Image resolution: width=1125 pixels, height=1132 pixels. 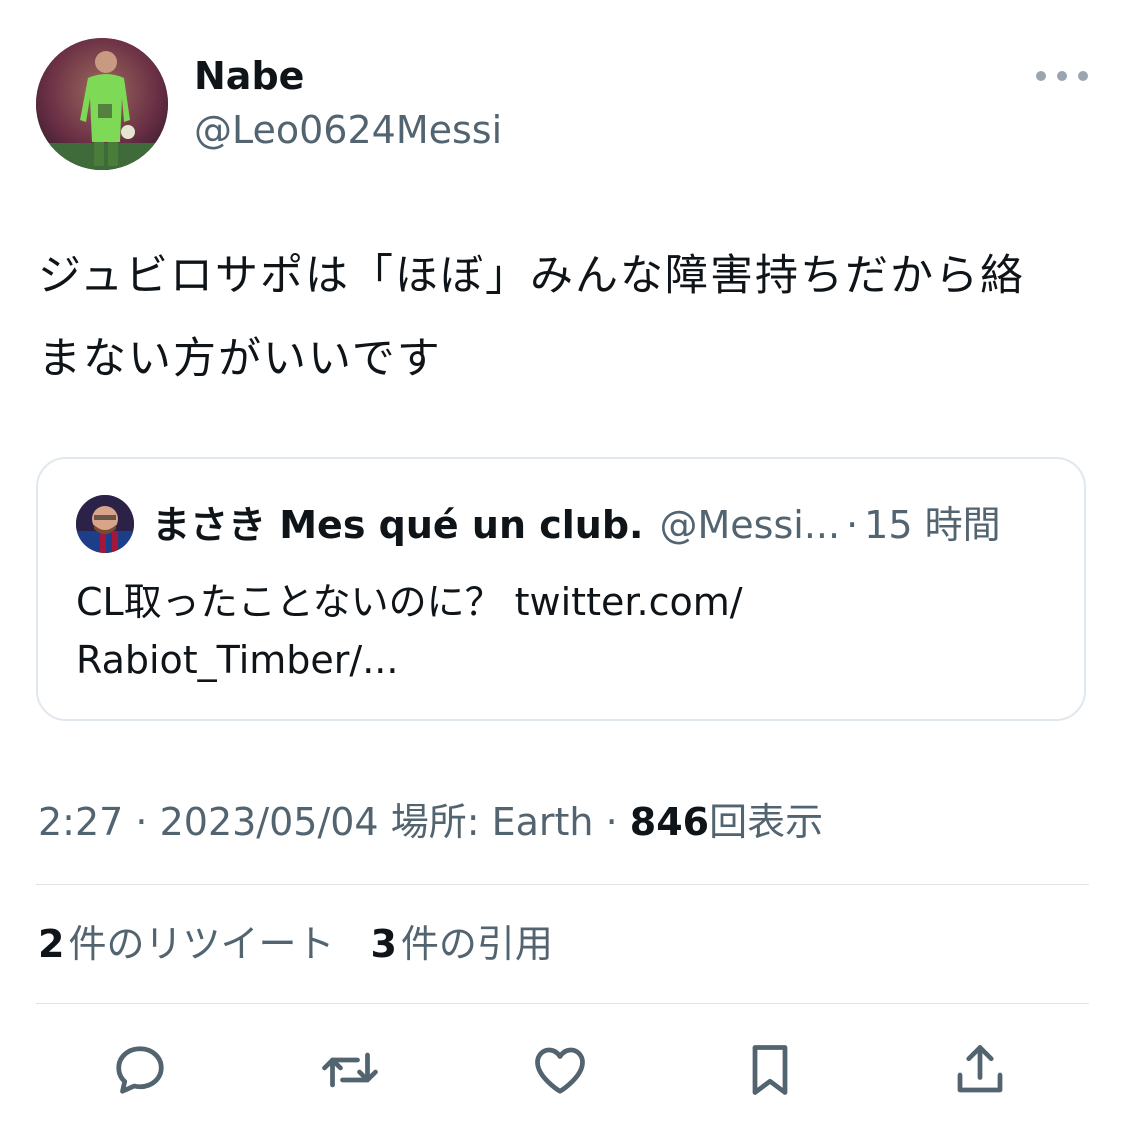 I want to click on like-button, so click(x=560, y=1070).